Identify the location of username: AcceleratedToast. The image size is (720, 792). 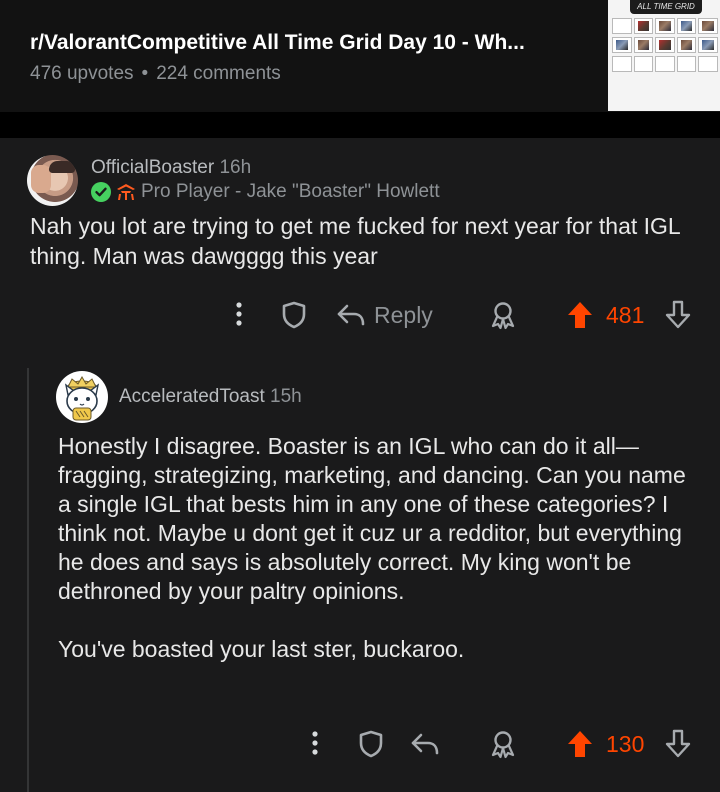
(192, 396).